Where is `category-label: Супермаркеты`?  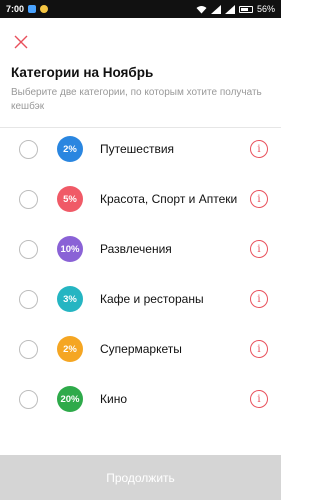
category-label: Супермаркеты is located at coordinates (141, 348).